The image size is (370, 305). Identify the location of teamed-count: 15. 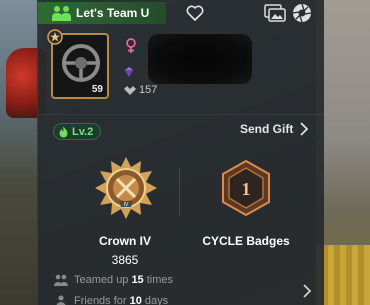
(137, 280).